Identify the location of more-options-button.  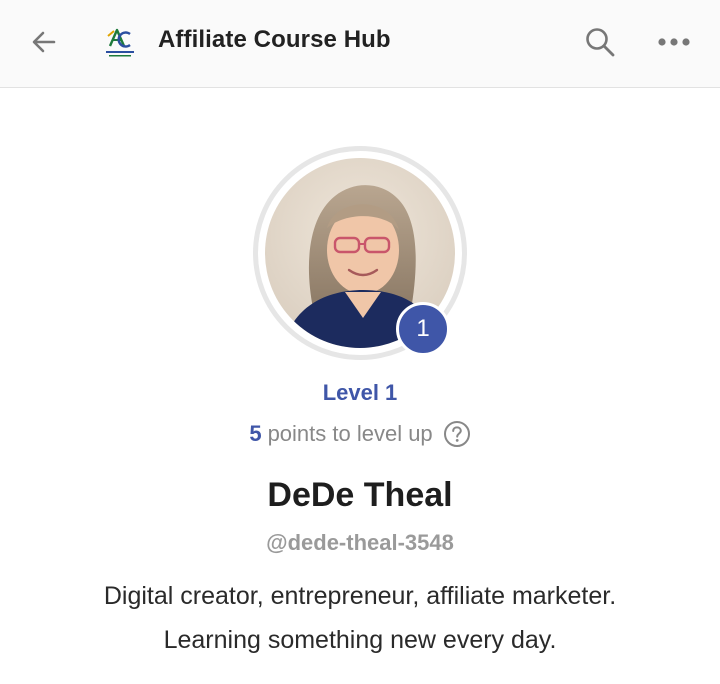
(674, 42).